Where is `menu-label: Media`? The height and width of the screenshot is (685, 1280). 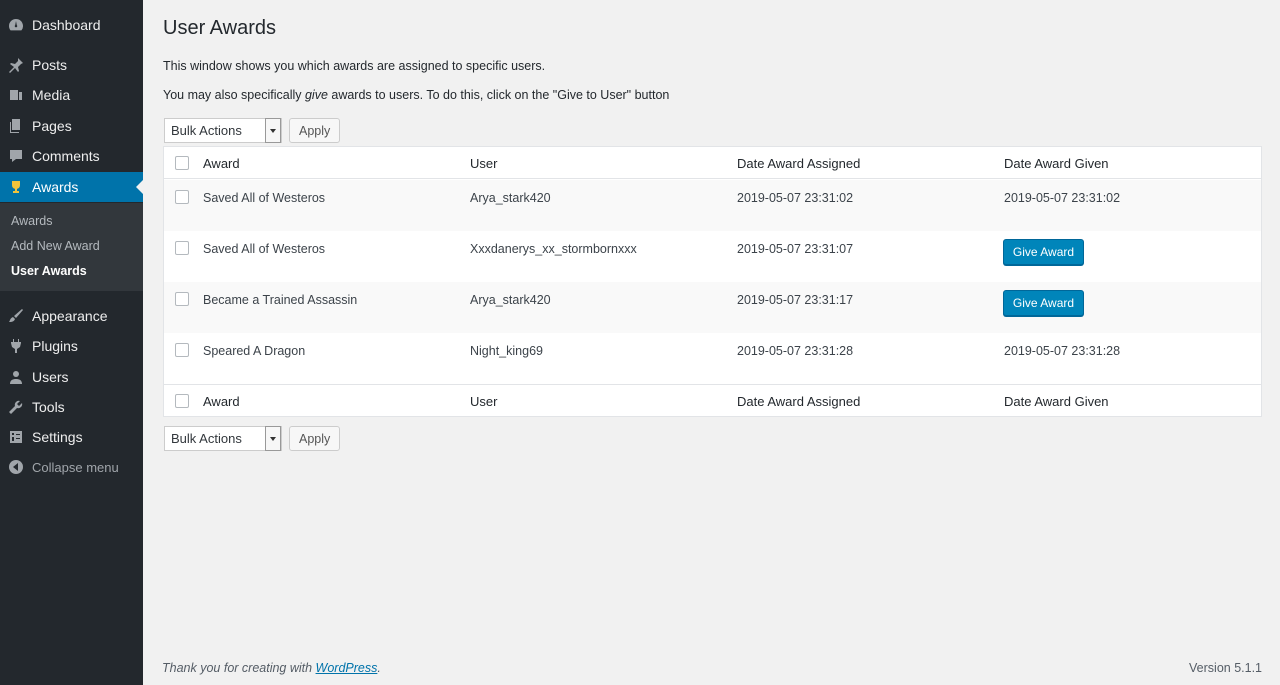 menu-label: Media is located at coordinates (51, 95).